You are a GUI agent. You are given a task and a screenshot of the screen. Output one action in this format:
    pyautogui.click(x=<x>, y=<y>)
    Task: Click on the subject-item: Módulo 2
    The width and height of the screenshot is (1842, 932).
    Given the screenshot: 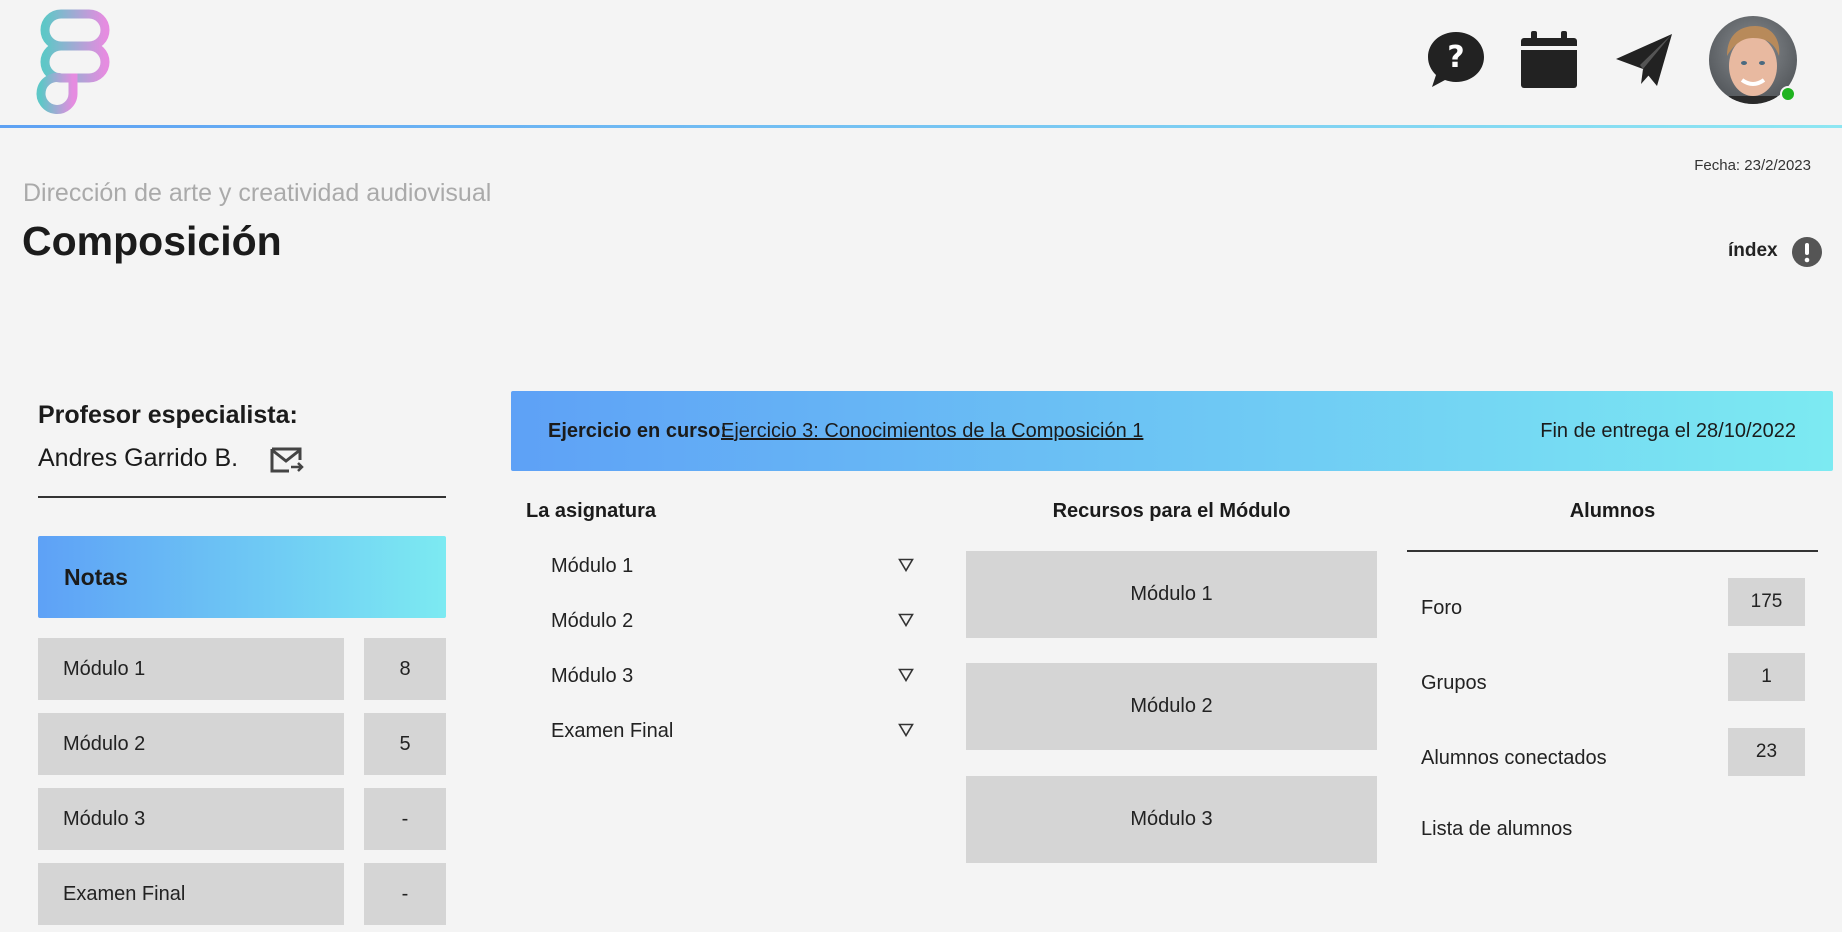 What is the action you would take?
    pyautogui.click(x=736, y=625)
    